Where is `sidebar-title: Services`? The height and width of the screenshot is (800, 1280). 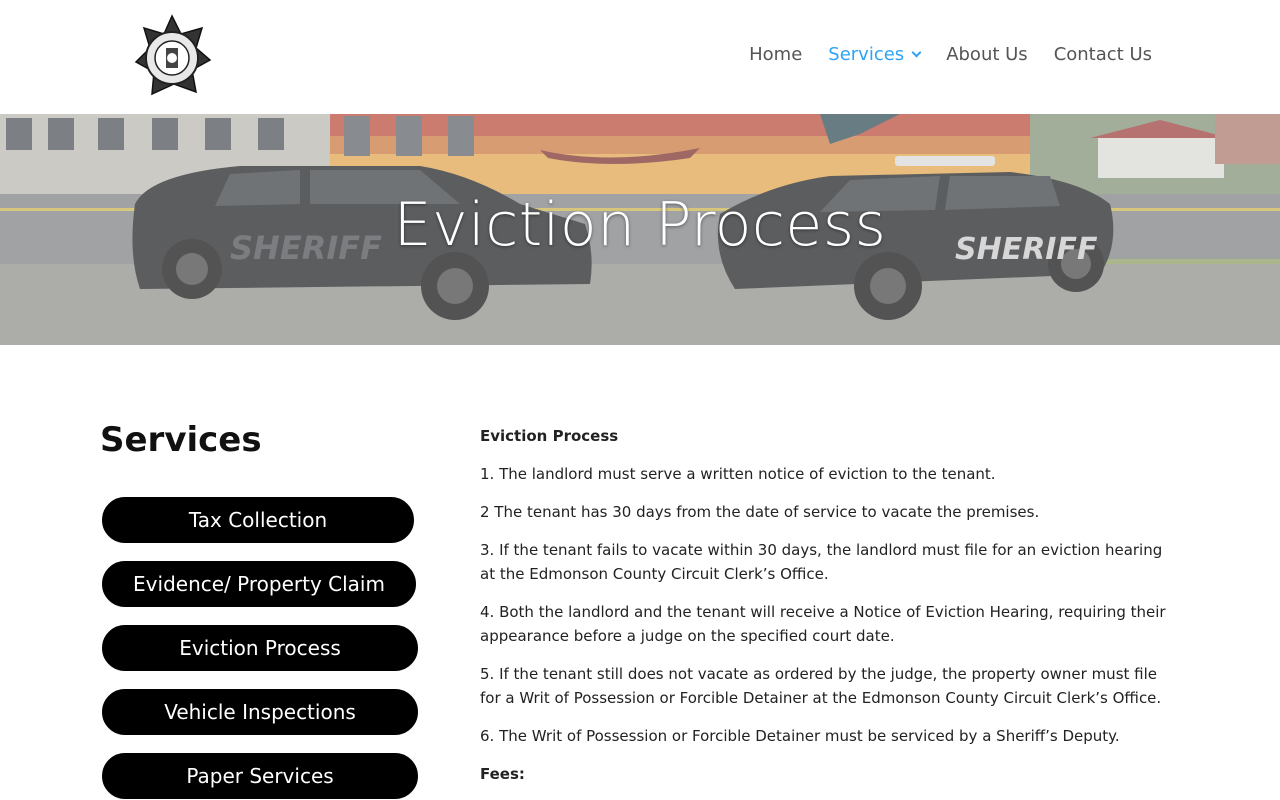 sidebar-title: Services is located at coordinates (181, 440).